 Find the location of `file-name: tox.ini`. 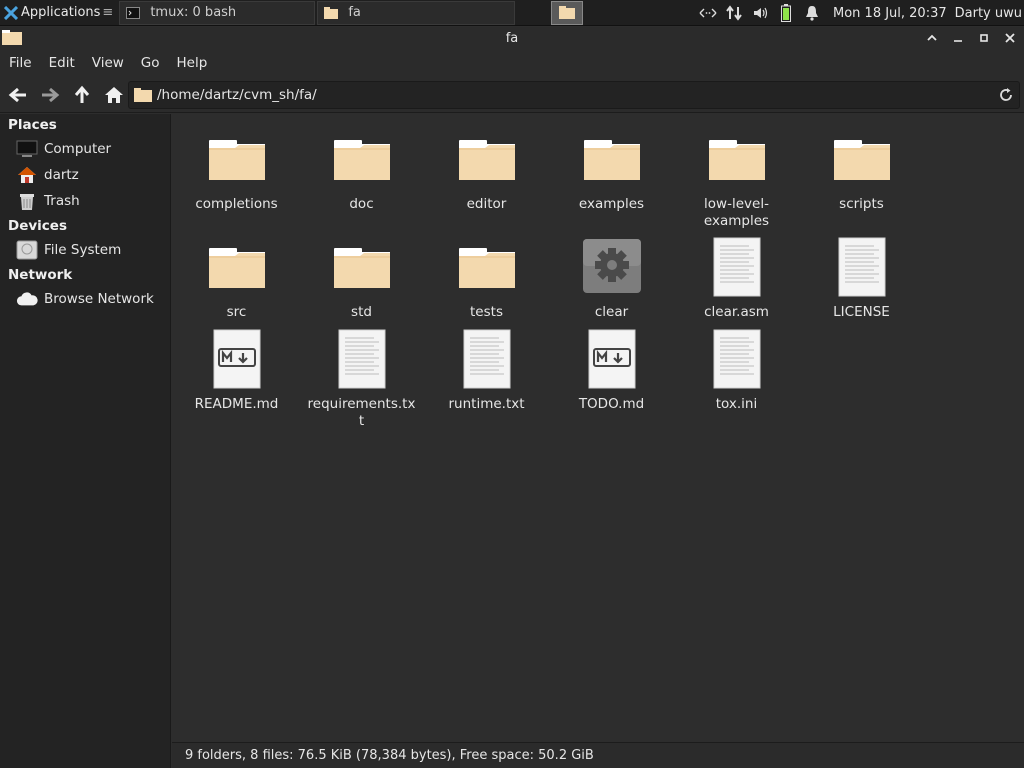

file-name: tox.ini is located at coordinates (736, 404).